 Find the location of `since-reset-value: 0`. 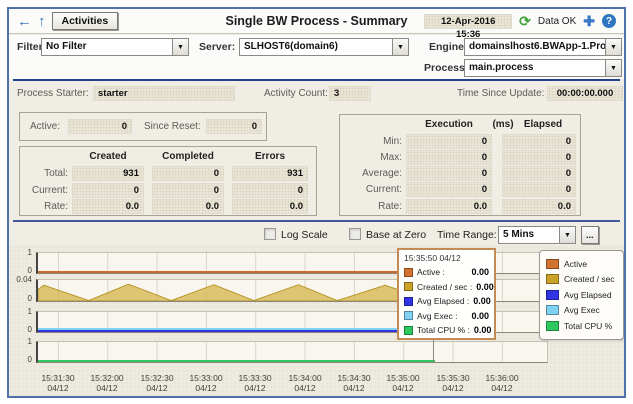

since-reset-value: 0 is located at coordinates (234, 126).